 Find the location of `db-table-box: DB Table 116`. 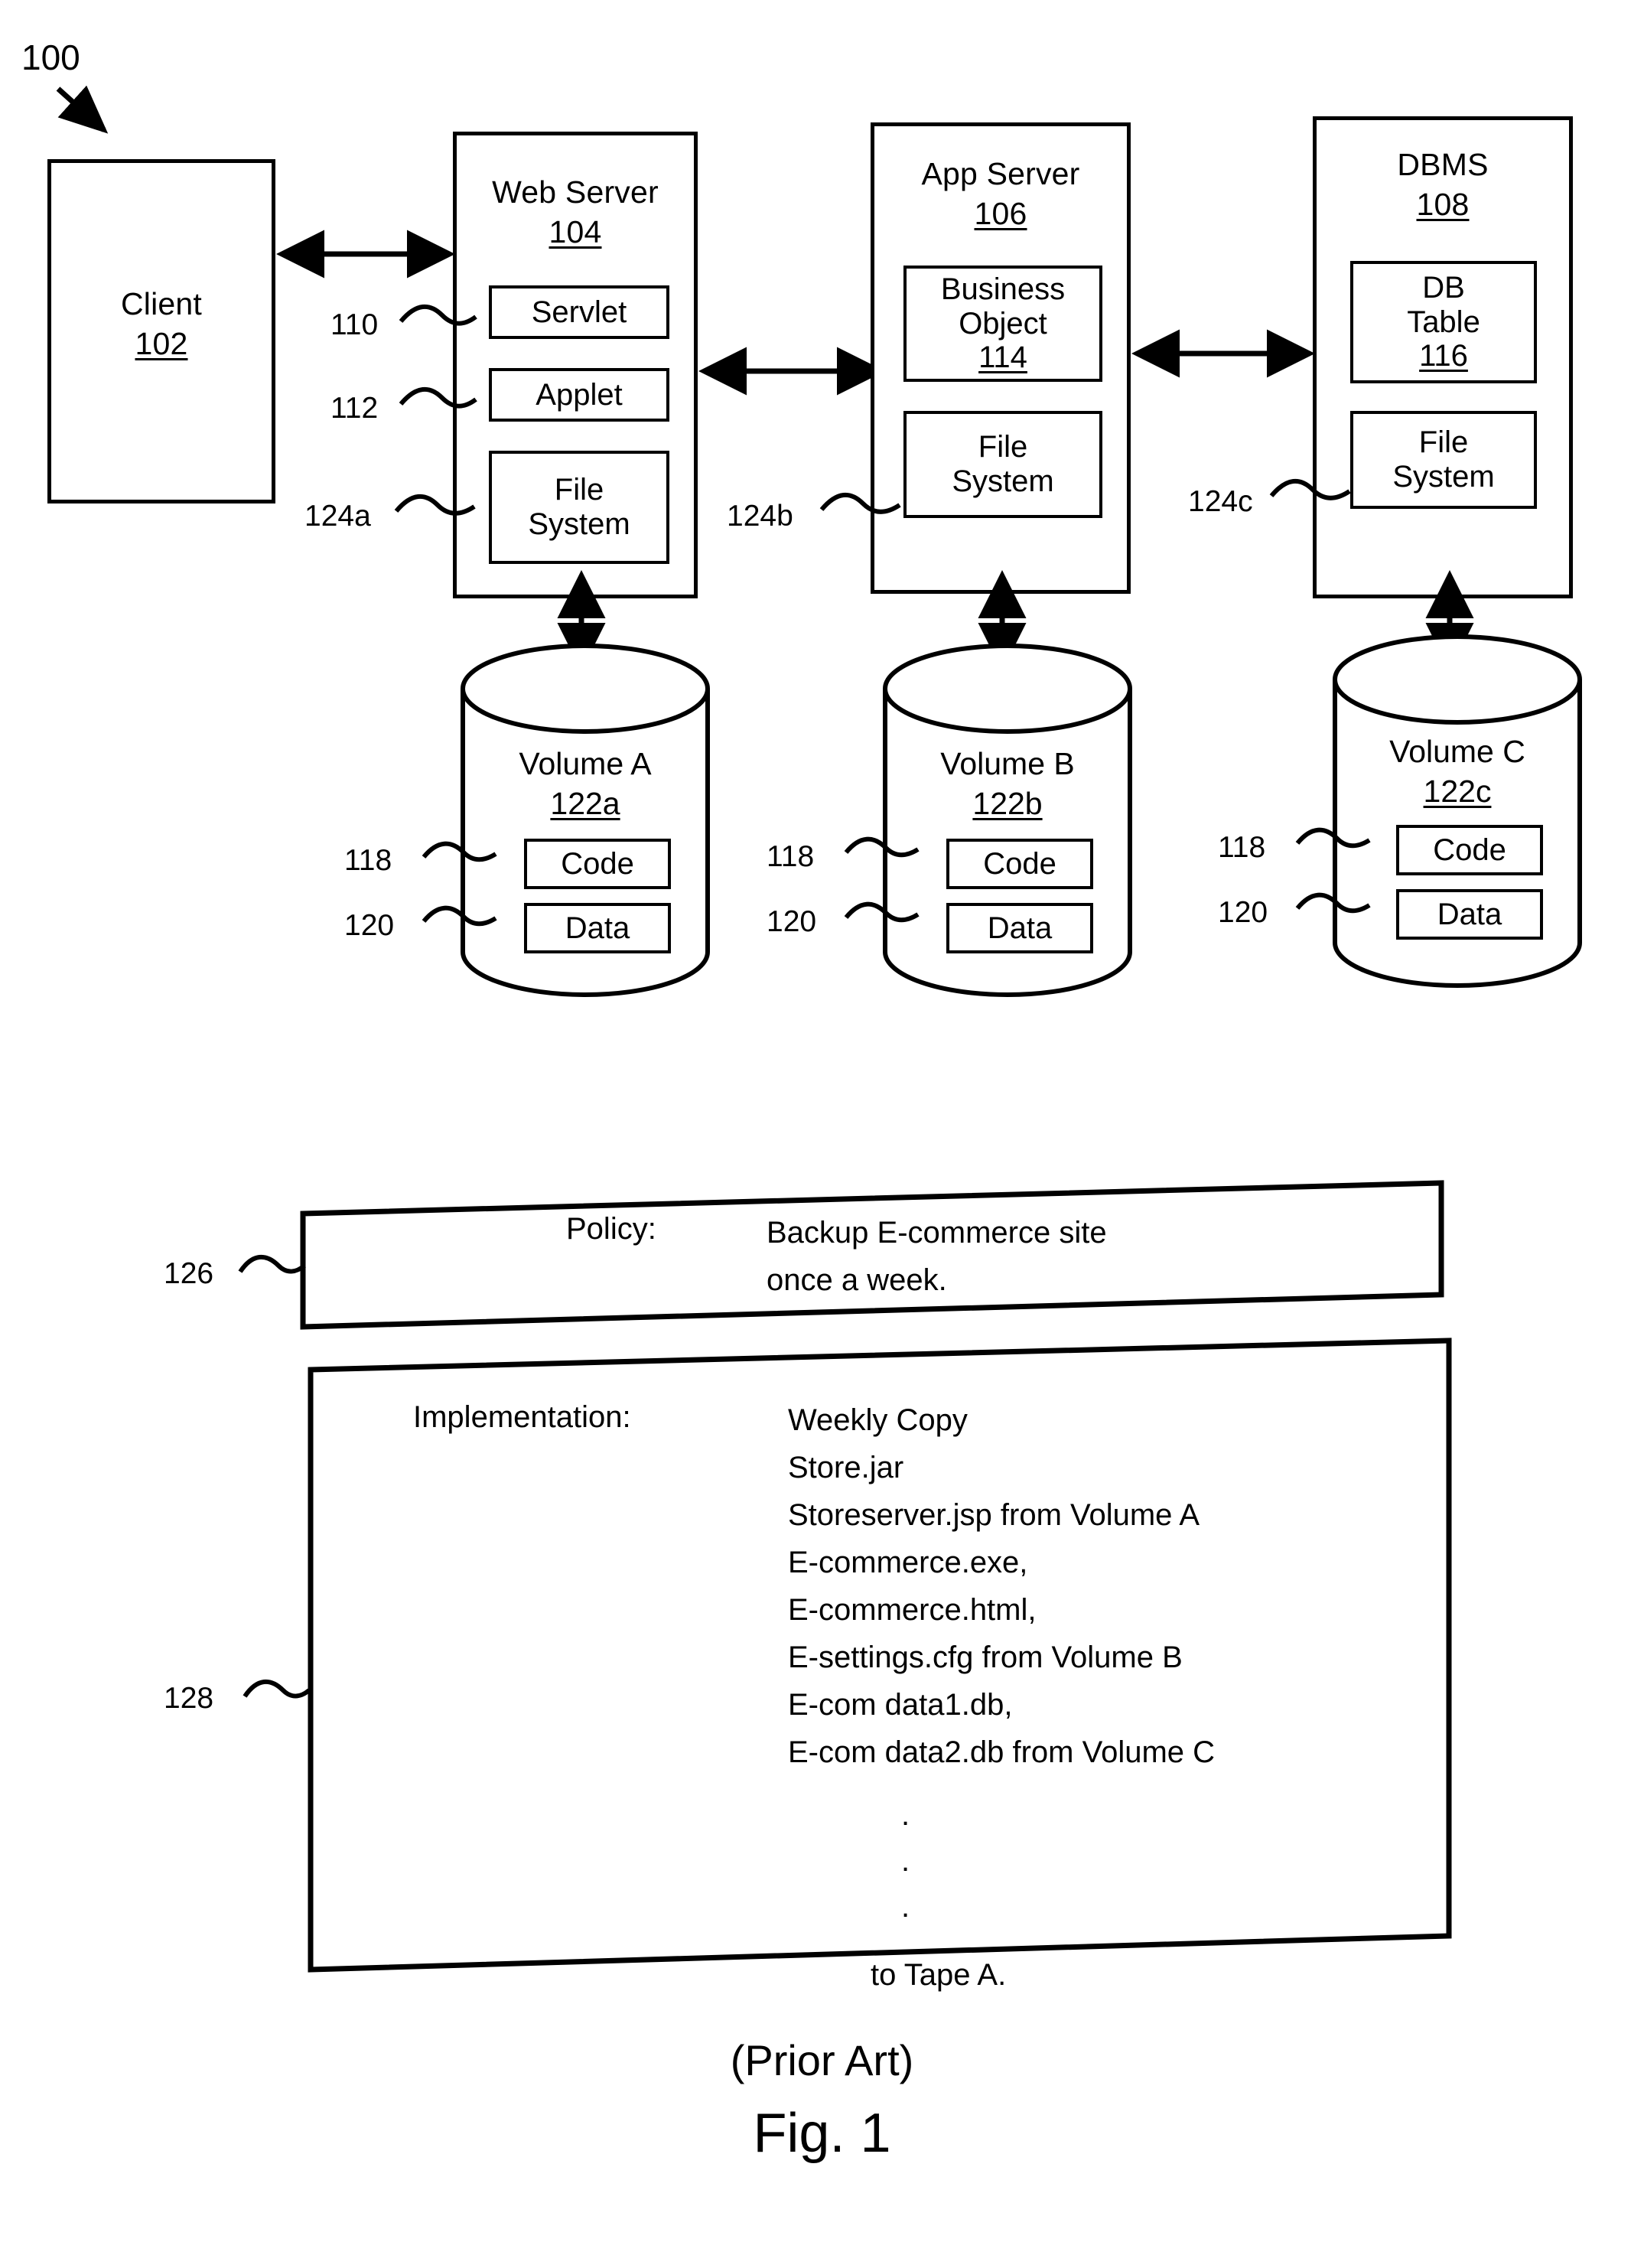

db-table-box: DB Table 116 is located at coordinates (1443, 322).